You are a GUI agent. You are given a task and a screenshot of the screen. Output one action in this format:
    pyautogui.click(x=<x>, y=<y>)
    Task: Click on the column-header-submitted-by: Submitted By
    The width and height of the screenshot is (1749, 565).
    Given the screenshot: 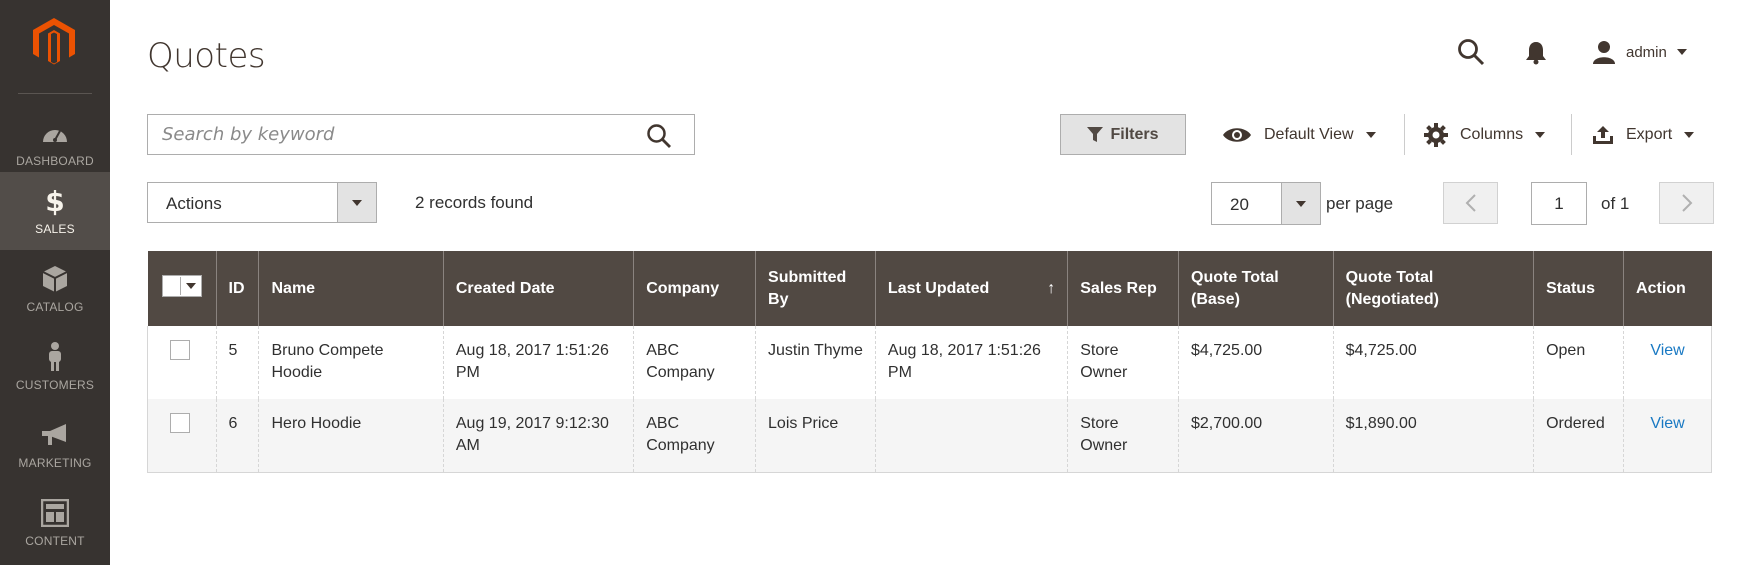 What is the action you would take?
    pyautogui.click(x=815, y=288)
    